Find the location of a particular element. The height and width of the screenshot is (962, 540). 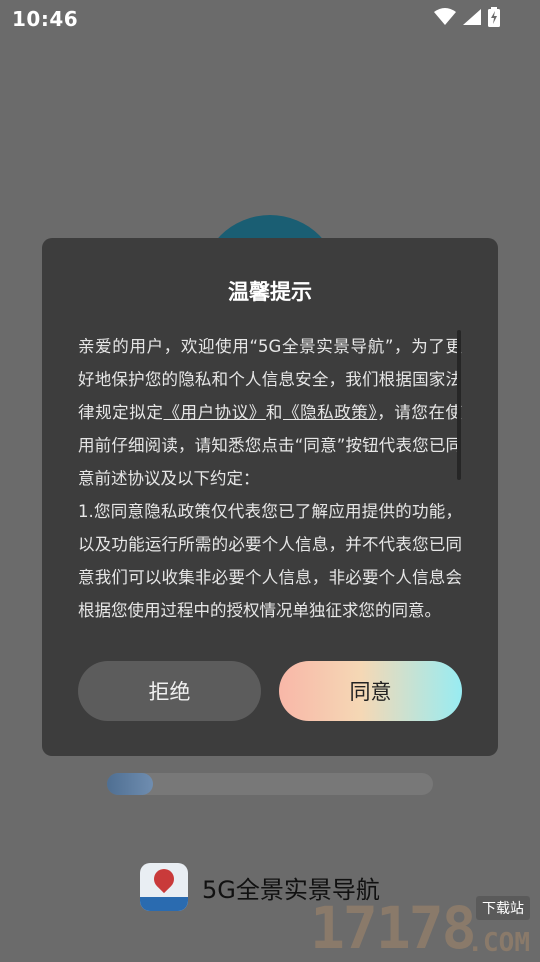

status-time: 10:46 is located at coordinates (45, 19).